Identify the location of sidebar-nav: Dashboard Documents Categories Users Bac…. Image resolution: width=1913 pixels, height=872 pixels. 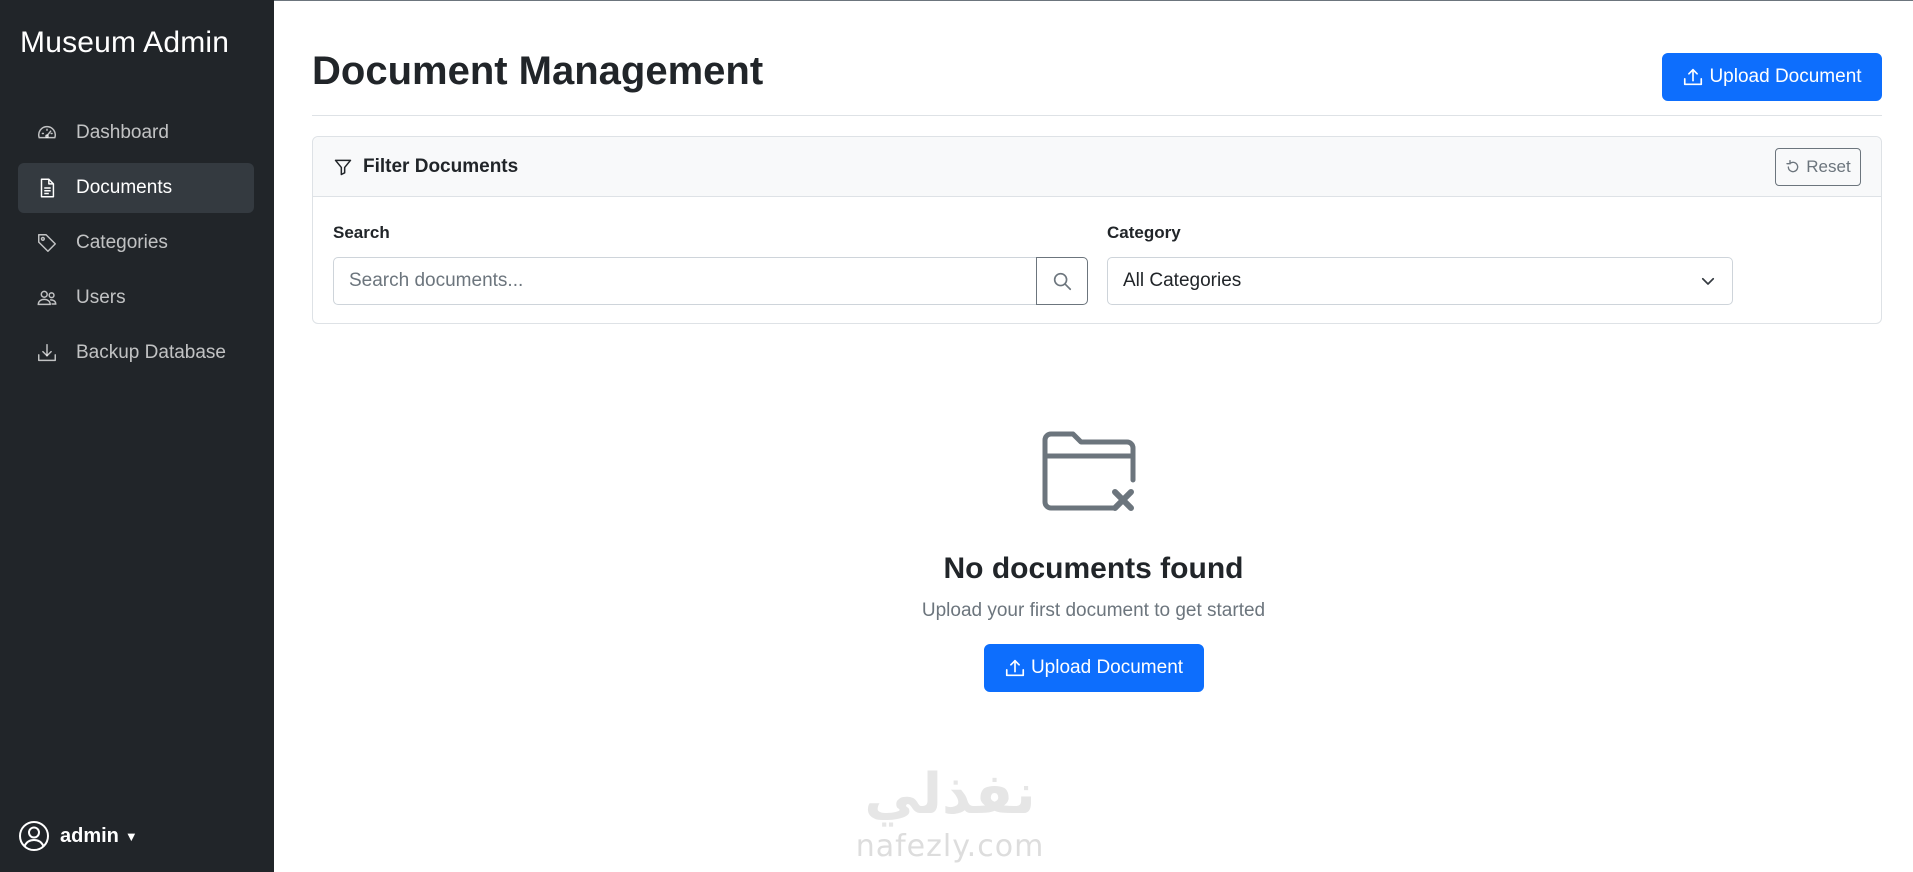
(136, 245).